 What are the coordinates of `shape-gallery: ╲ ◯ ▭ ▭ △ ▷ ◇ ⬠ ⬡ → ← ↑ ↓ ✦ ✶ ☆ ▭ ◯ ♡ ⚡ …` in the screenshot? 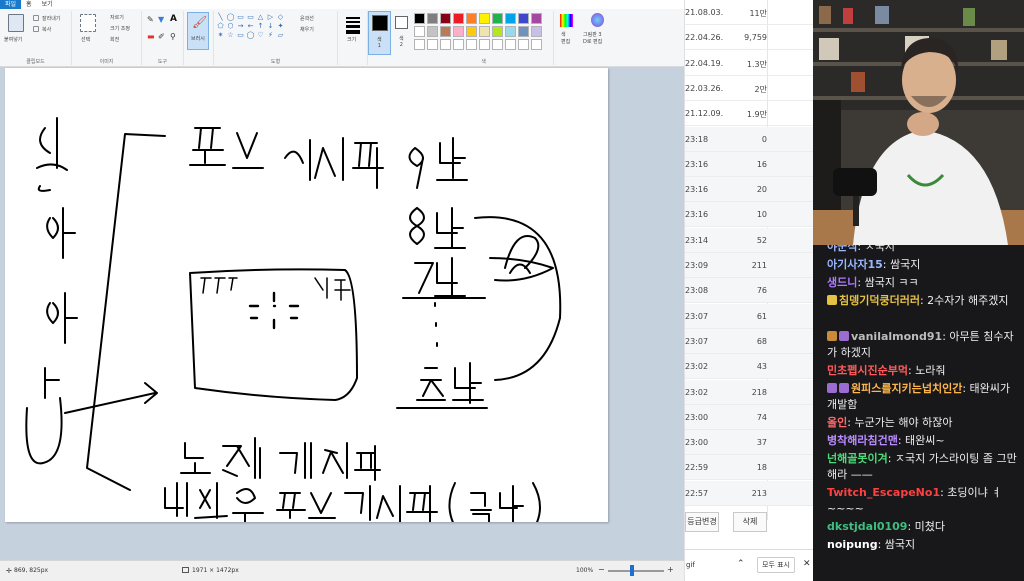 It's located at (250, 26).